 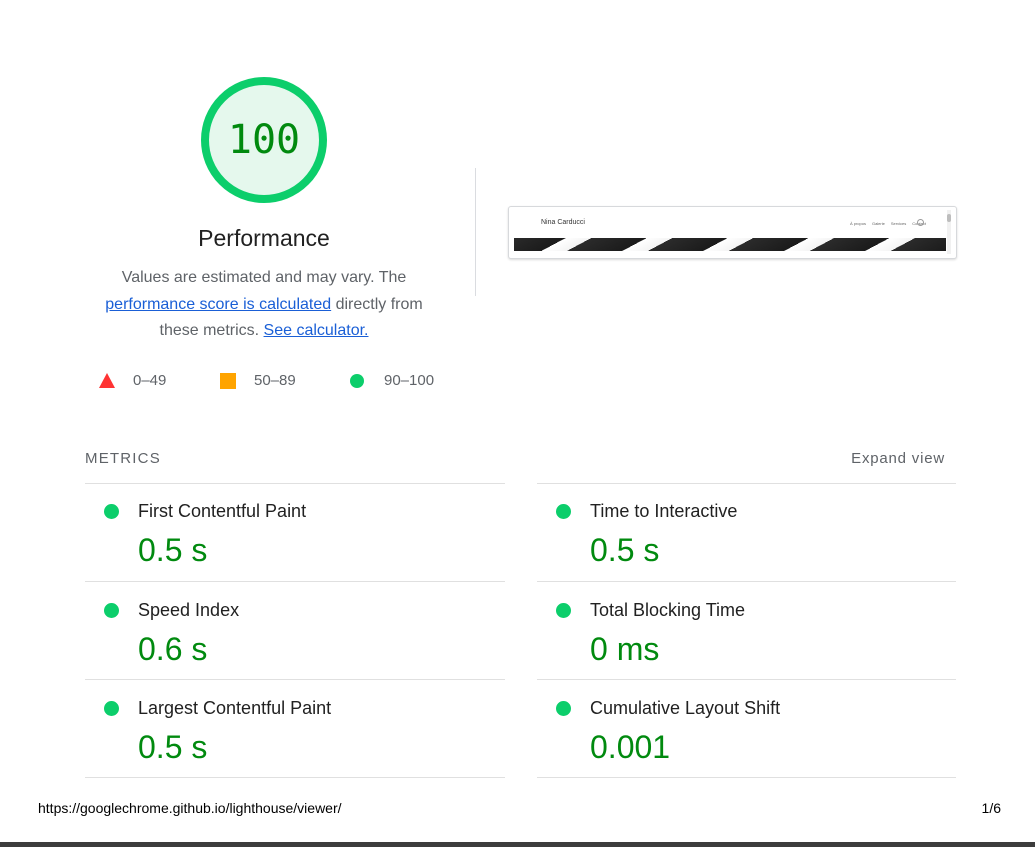 I want to click on legend-item-pass: 90–100, so click(x=392, y=380).